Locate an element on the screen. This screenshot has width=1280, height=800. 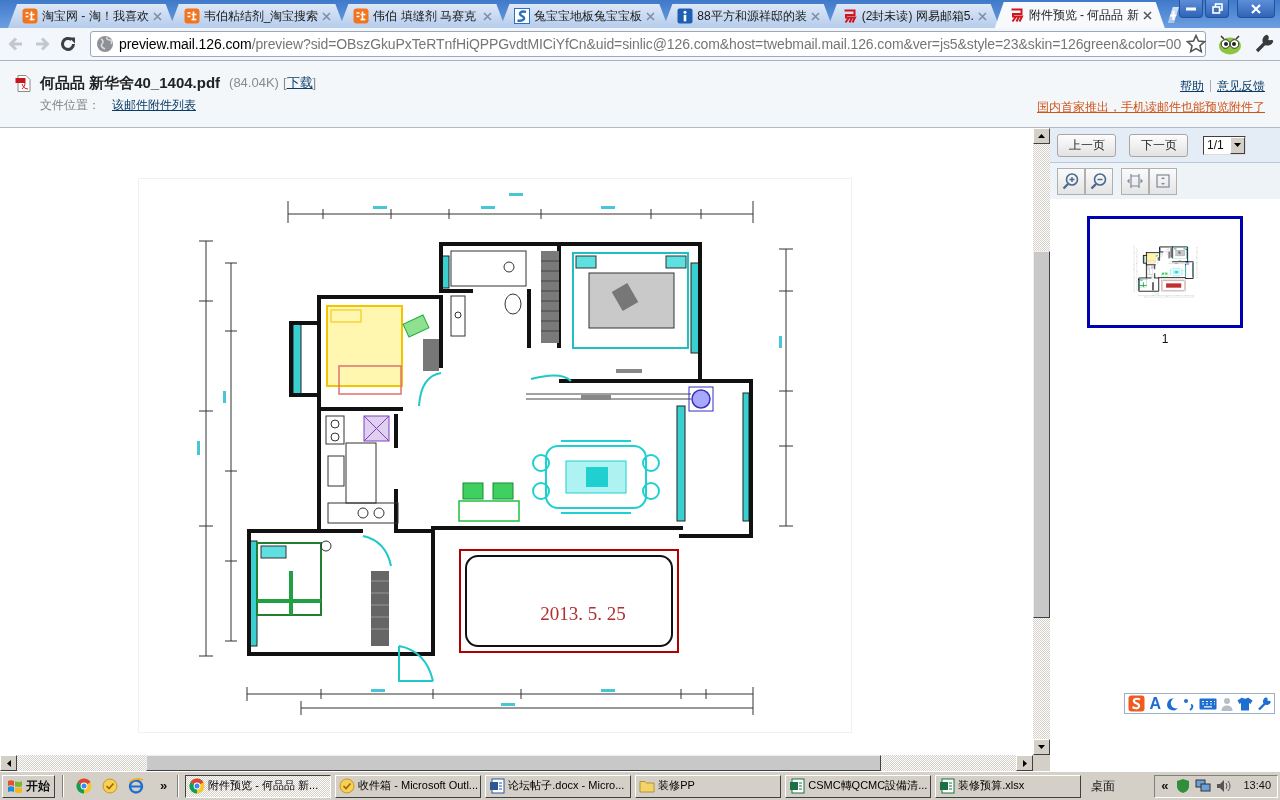
url-text: preview.mail.126.com/preview?sid=OBszGkuPxTeRTnfHiQPPGvdtMICiYfCn&uid=sinlic@126.com&host=twebmail.mail.126.com&ver=js5&style=23&skin=126green&color=00 is located at coordinates (650, 44).